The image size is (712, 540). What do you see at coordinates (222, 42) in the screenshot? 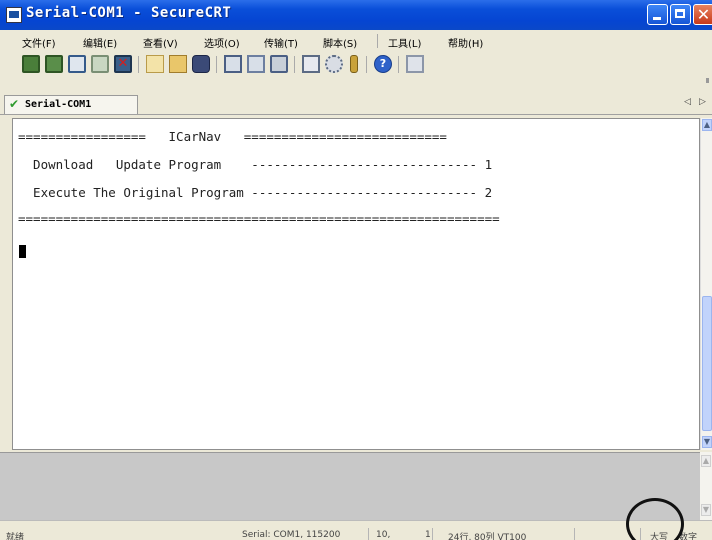
I see `menu-options: 选项(O)` at bounding box center [222, 42].